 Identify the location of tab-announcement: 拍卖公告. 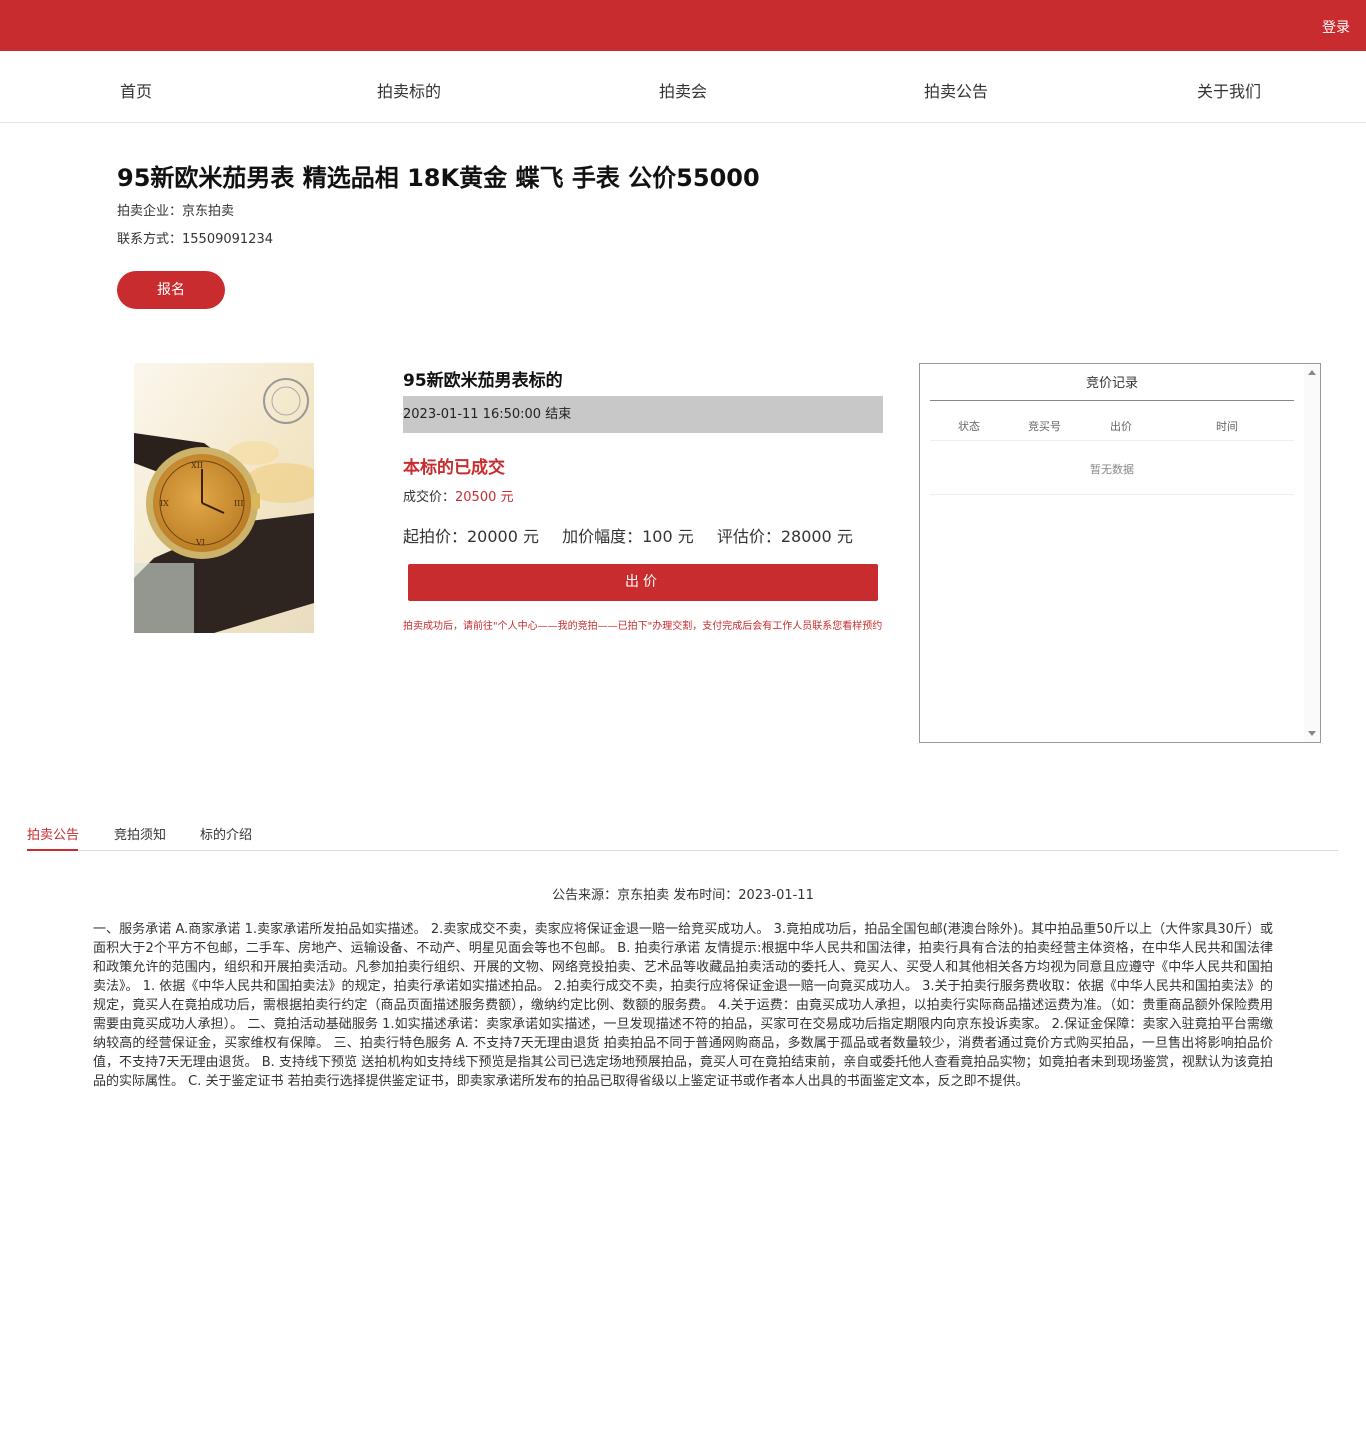
(53, 833).